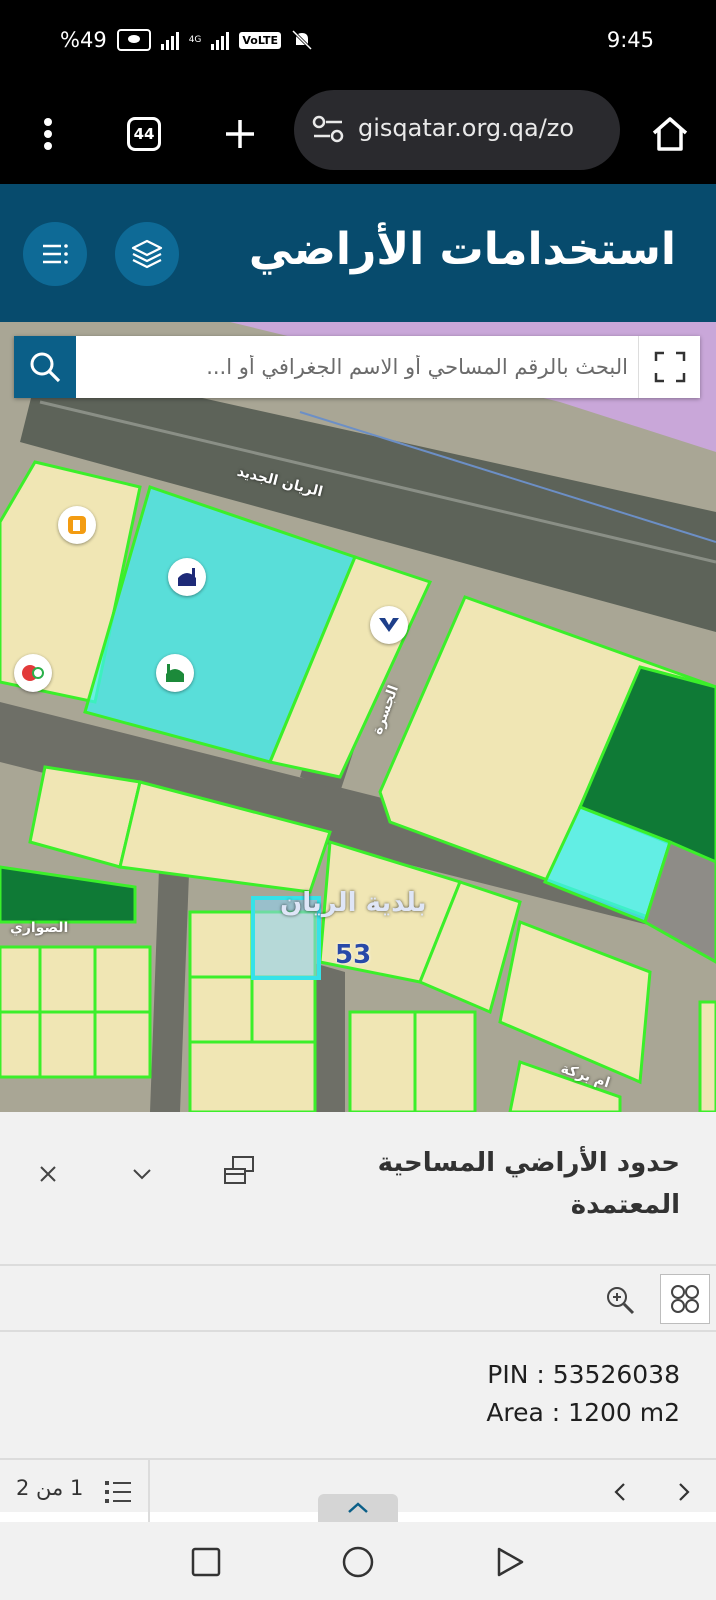 The height and width of the screenshot is (1600, 716). I want to click on layers-button, so click(147, 254).